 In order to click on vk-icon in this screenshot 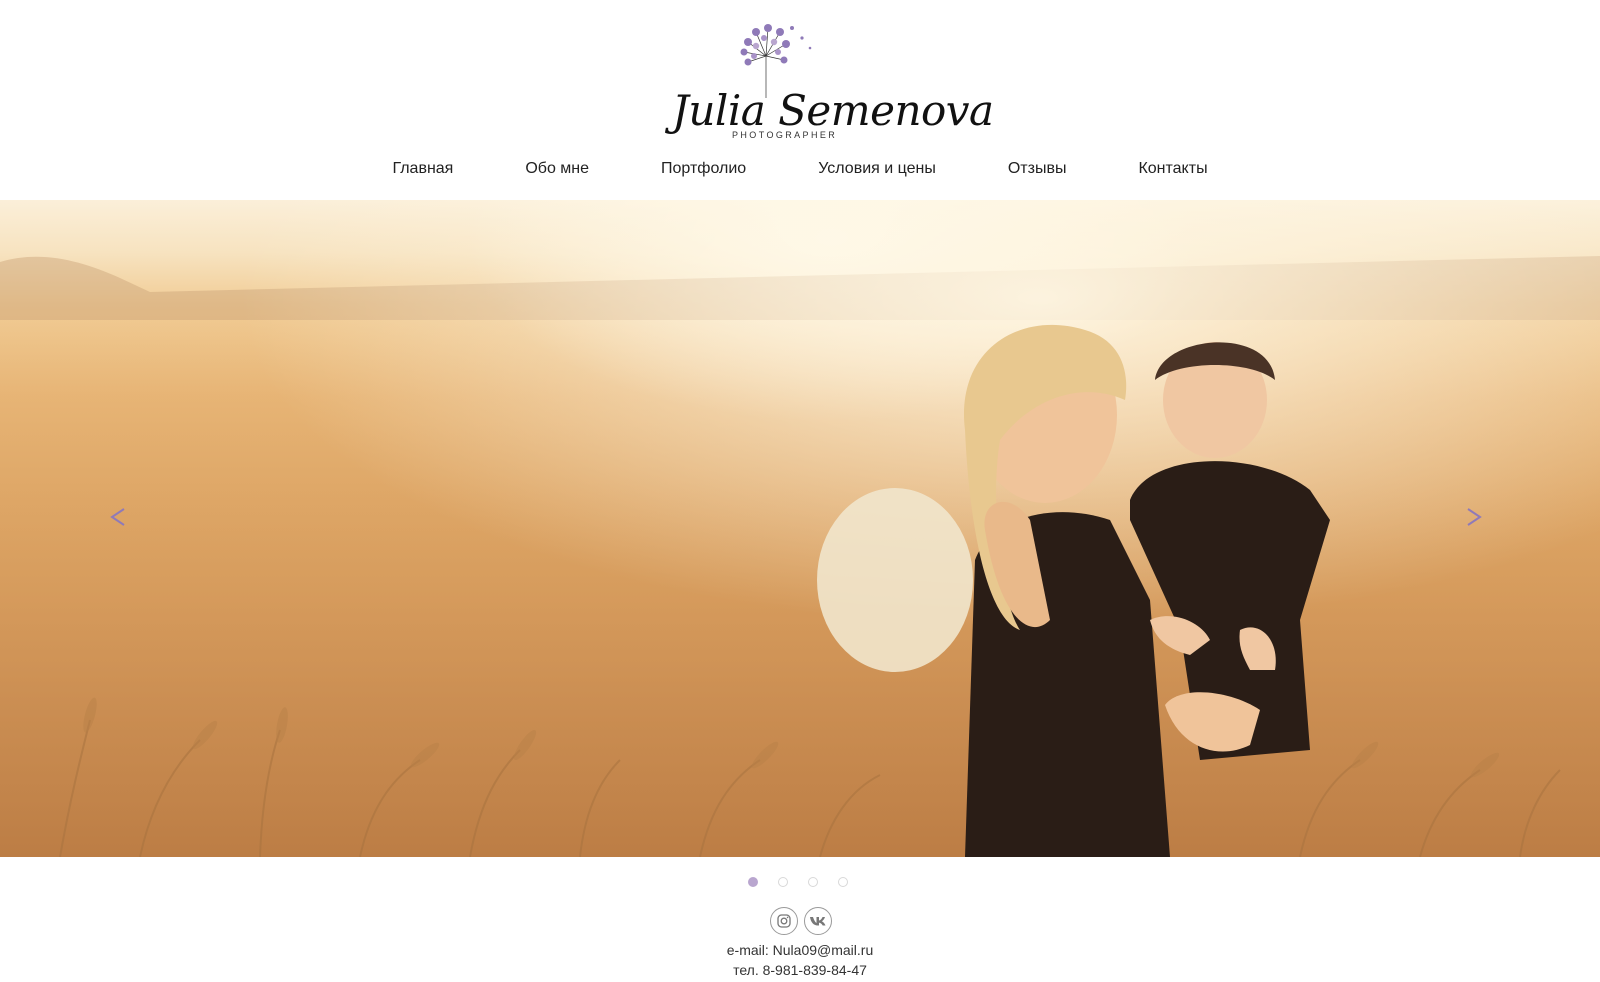, I will do `click(818, 921)`.